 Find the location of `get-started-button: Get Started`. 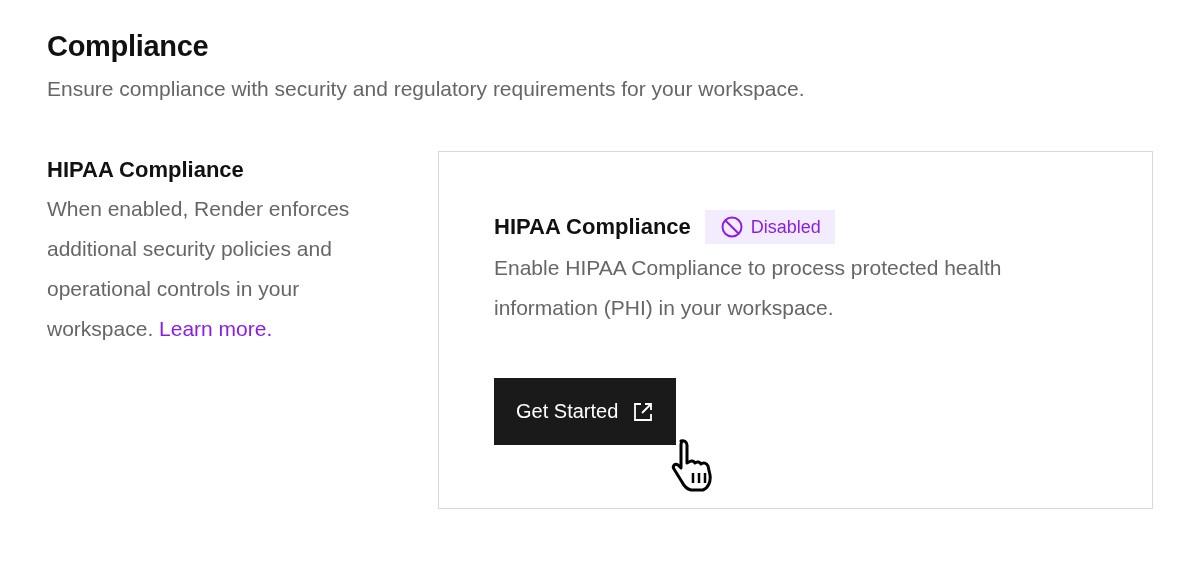

get-started-button: Get Started is located at coordinates (585, 411).